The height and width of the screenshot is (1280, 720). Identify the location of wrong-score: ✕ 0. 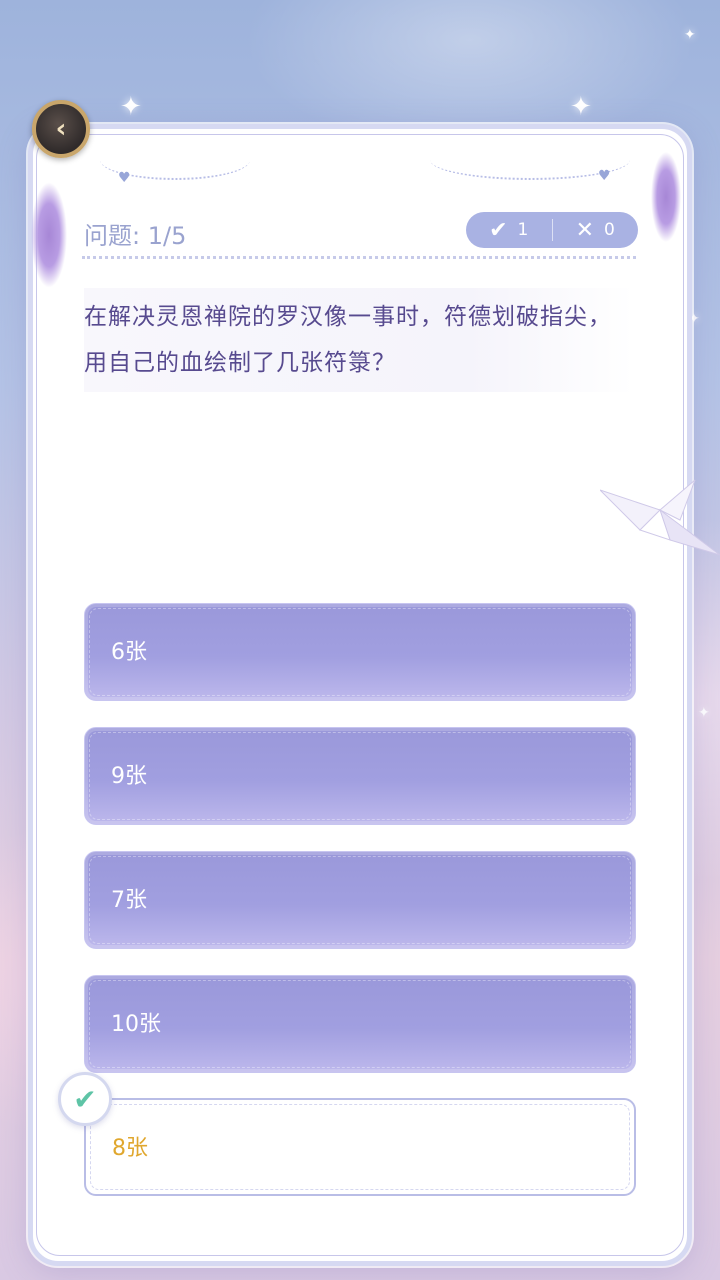
(596, 230).